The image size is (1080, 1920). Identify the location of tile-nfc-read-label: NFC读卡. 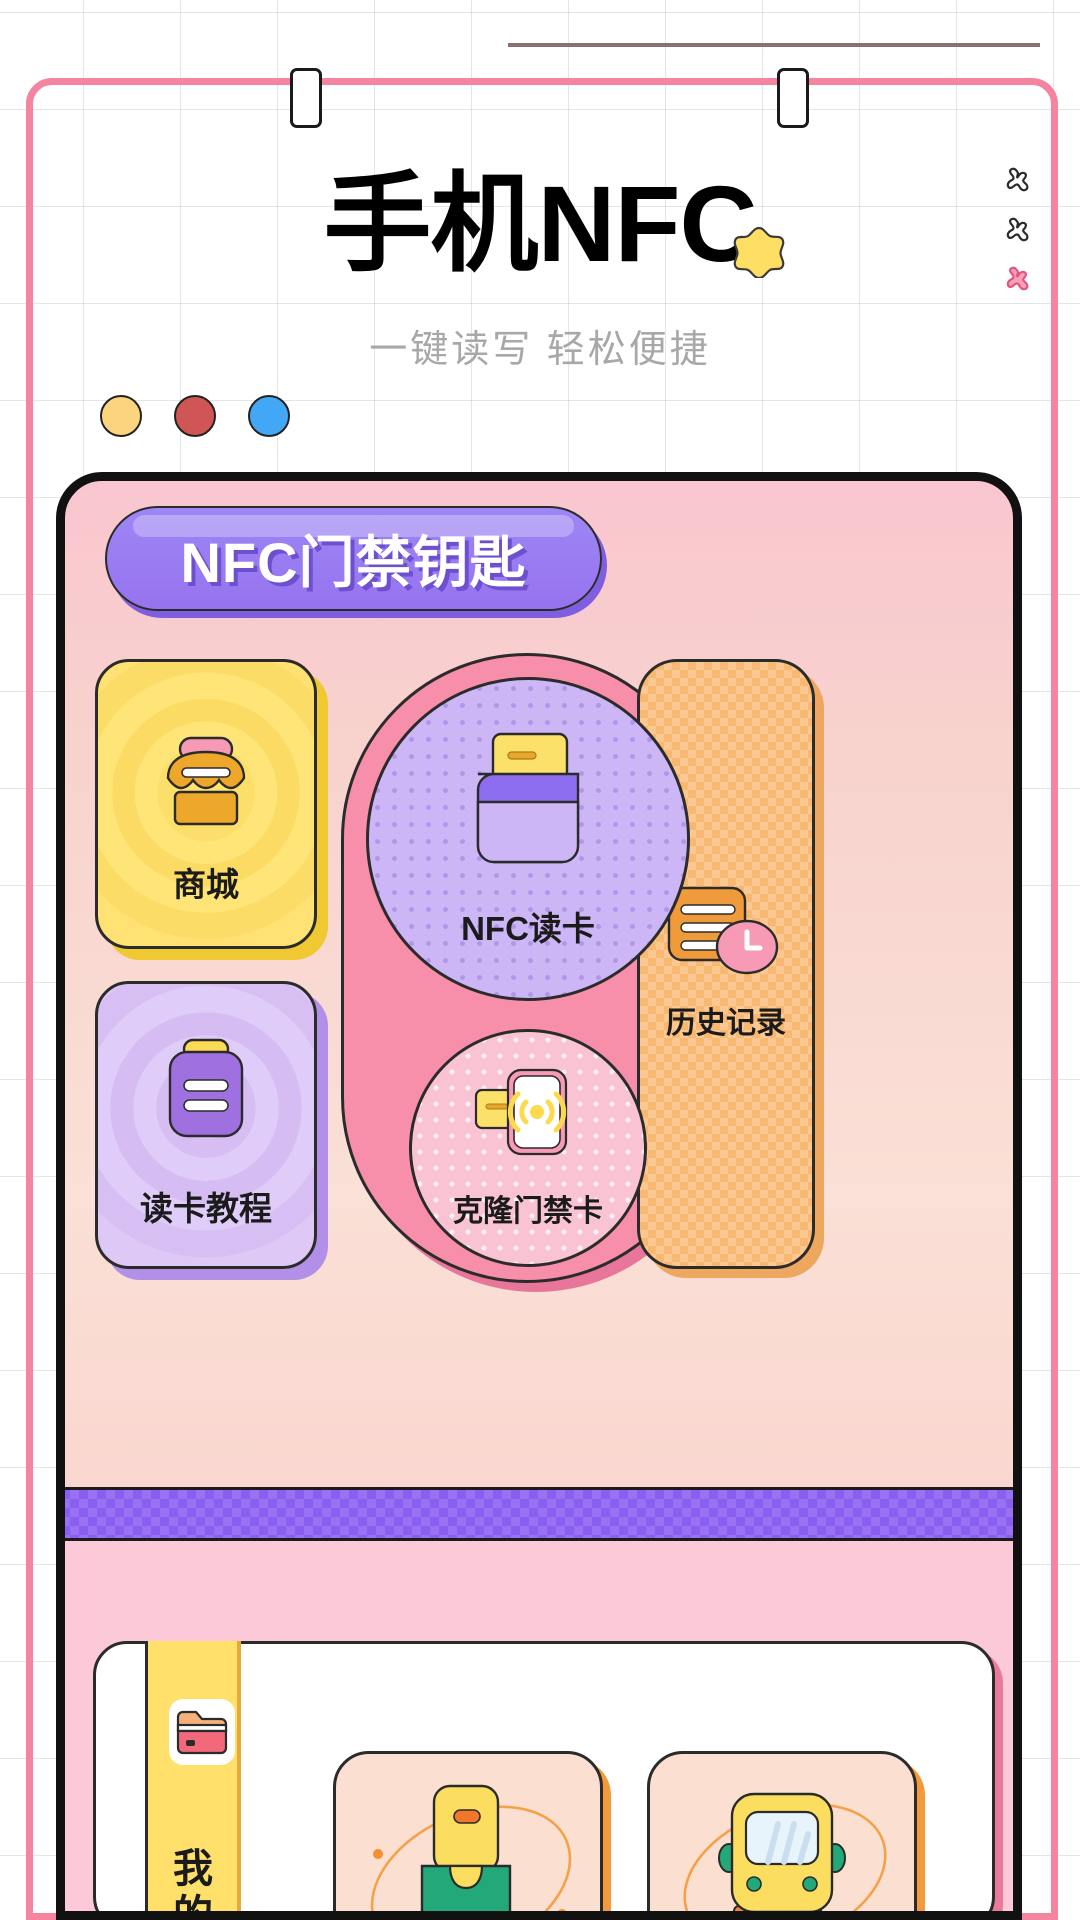
(528, 928).